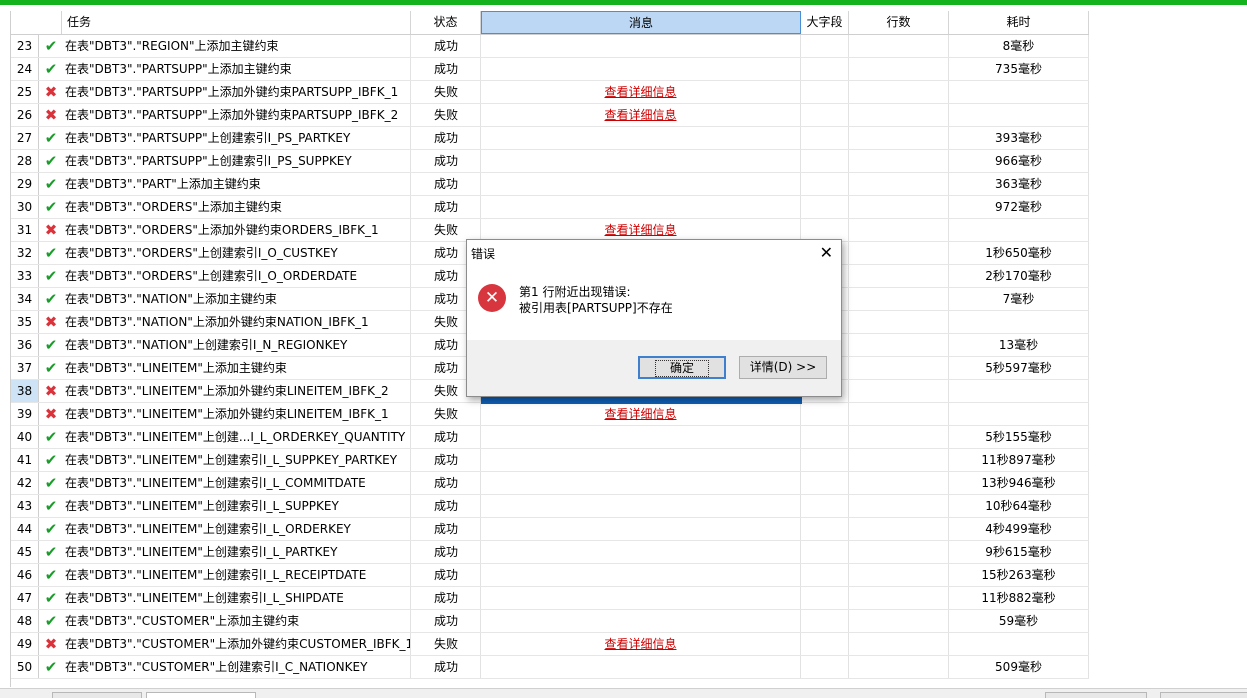  What do you see at coordinates (899, 22) in the screenshot?
I see `header-rows: 行数` at bounding box center [899, 22].